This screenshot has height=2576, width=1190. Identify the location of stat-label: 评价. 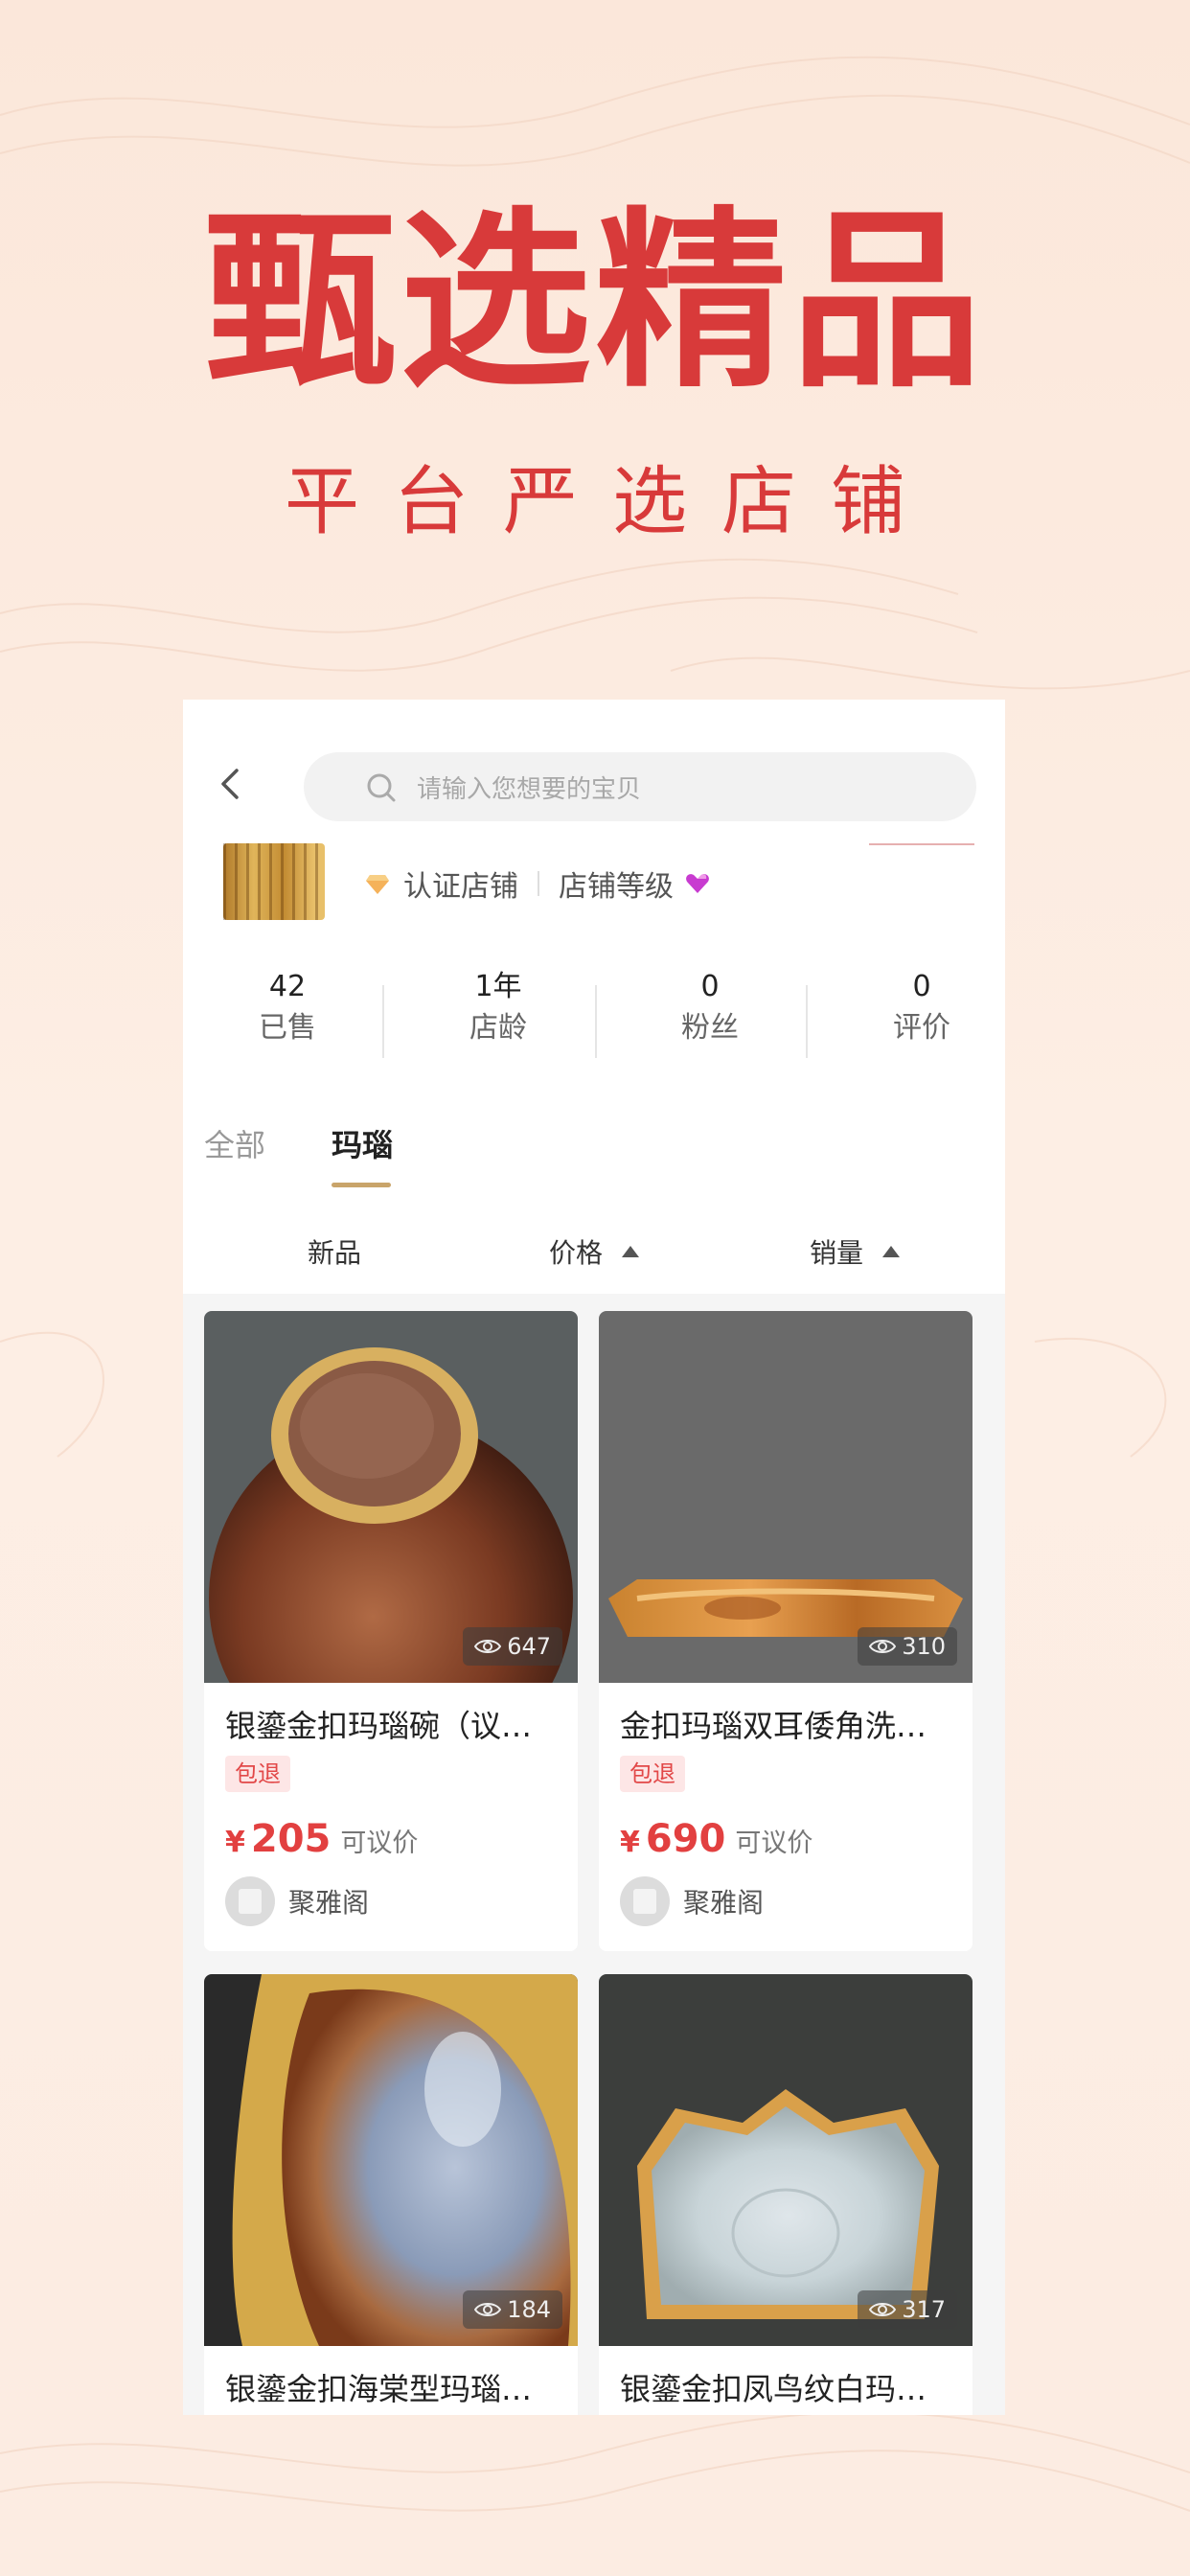
(921, 1028).